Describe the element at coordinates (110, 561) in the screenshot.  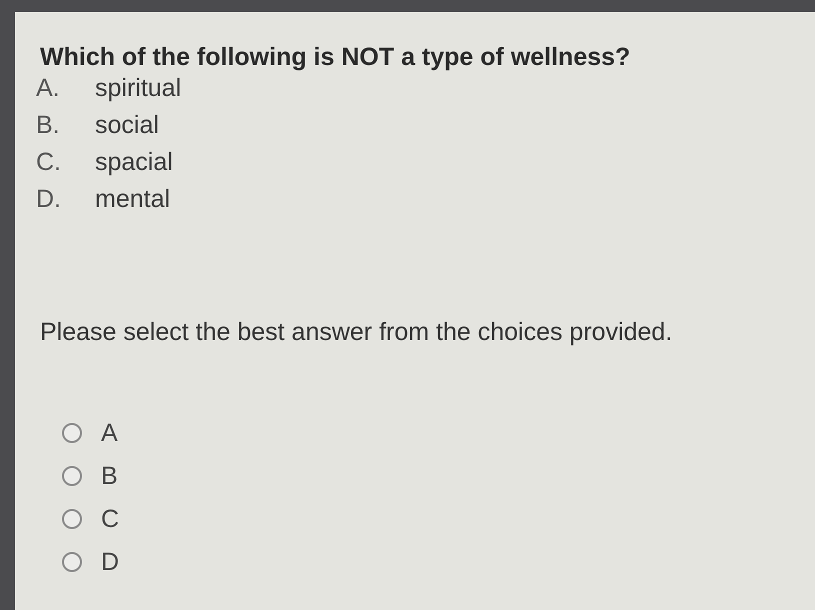
I see `choice-label: D` at that location.